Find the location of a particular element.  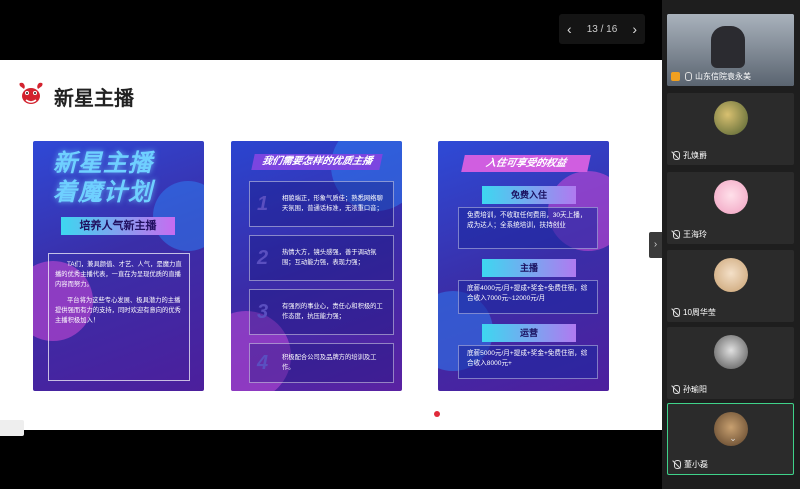

requirement-item: 1 相貌端正，形象气质佳；熟悉网络聊天氛围，普通话标准，无浓重口音； is located at coordinates (321, 204).